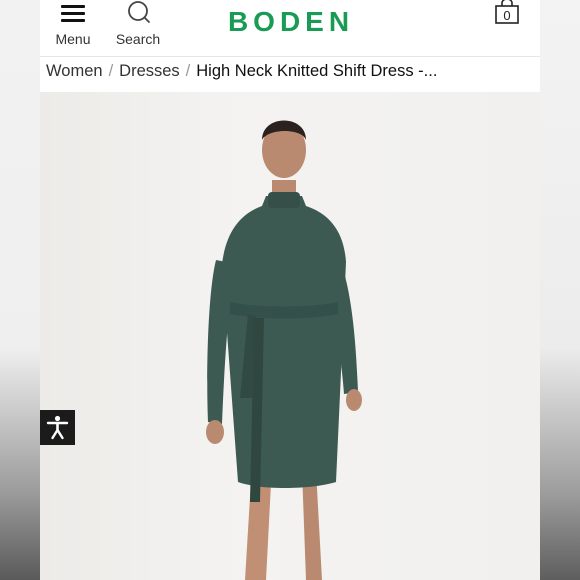 The height and width of the screenshot is (580, 580). Describe the element at coordinates (73, 25) in the screenshot. I see `menu-button: Menu` at that location.